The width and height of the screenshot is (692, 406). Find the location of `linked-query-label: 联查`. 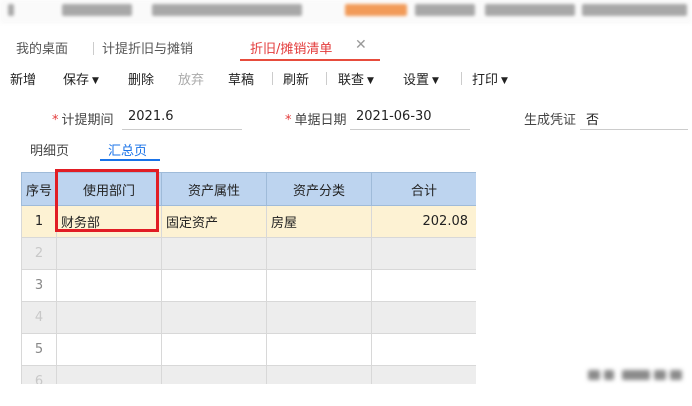

linked-query-label: 联查 is located at coordinates (351, 80).